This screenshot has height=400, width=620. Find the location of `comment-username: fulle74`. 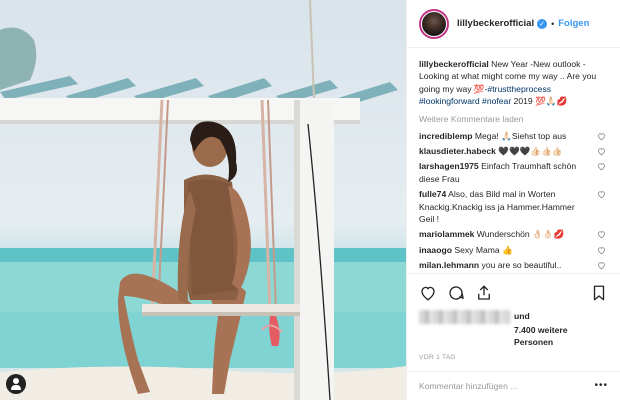

comment-username: fulle74 is located at coordinates (432, 194).